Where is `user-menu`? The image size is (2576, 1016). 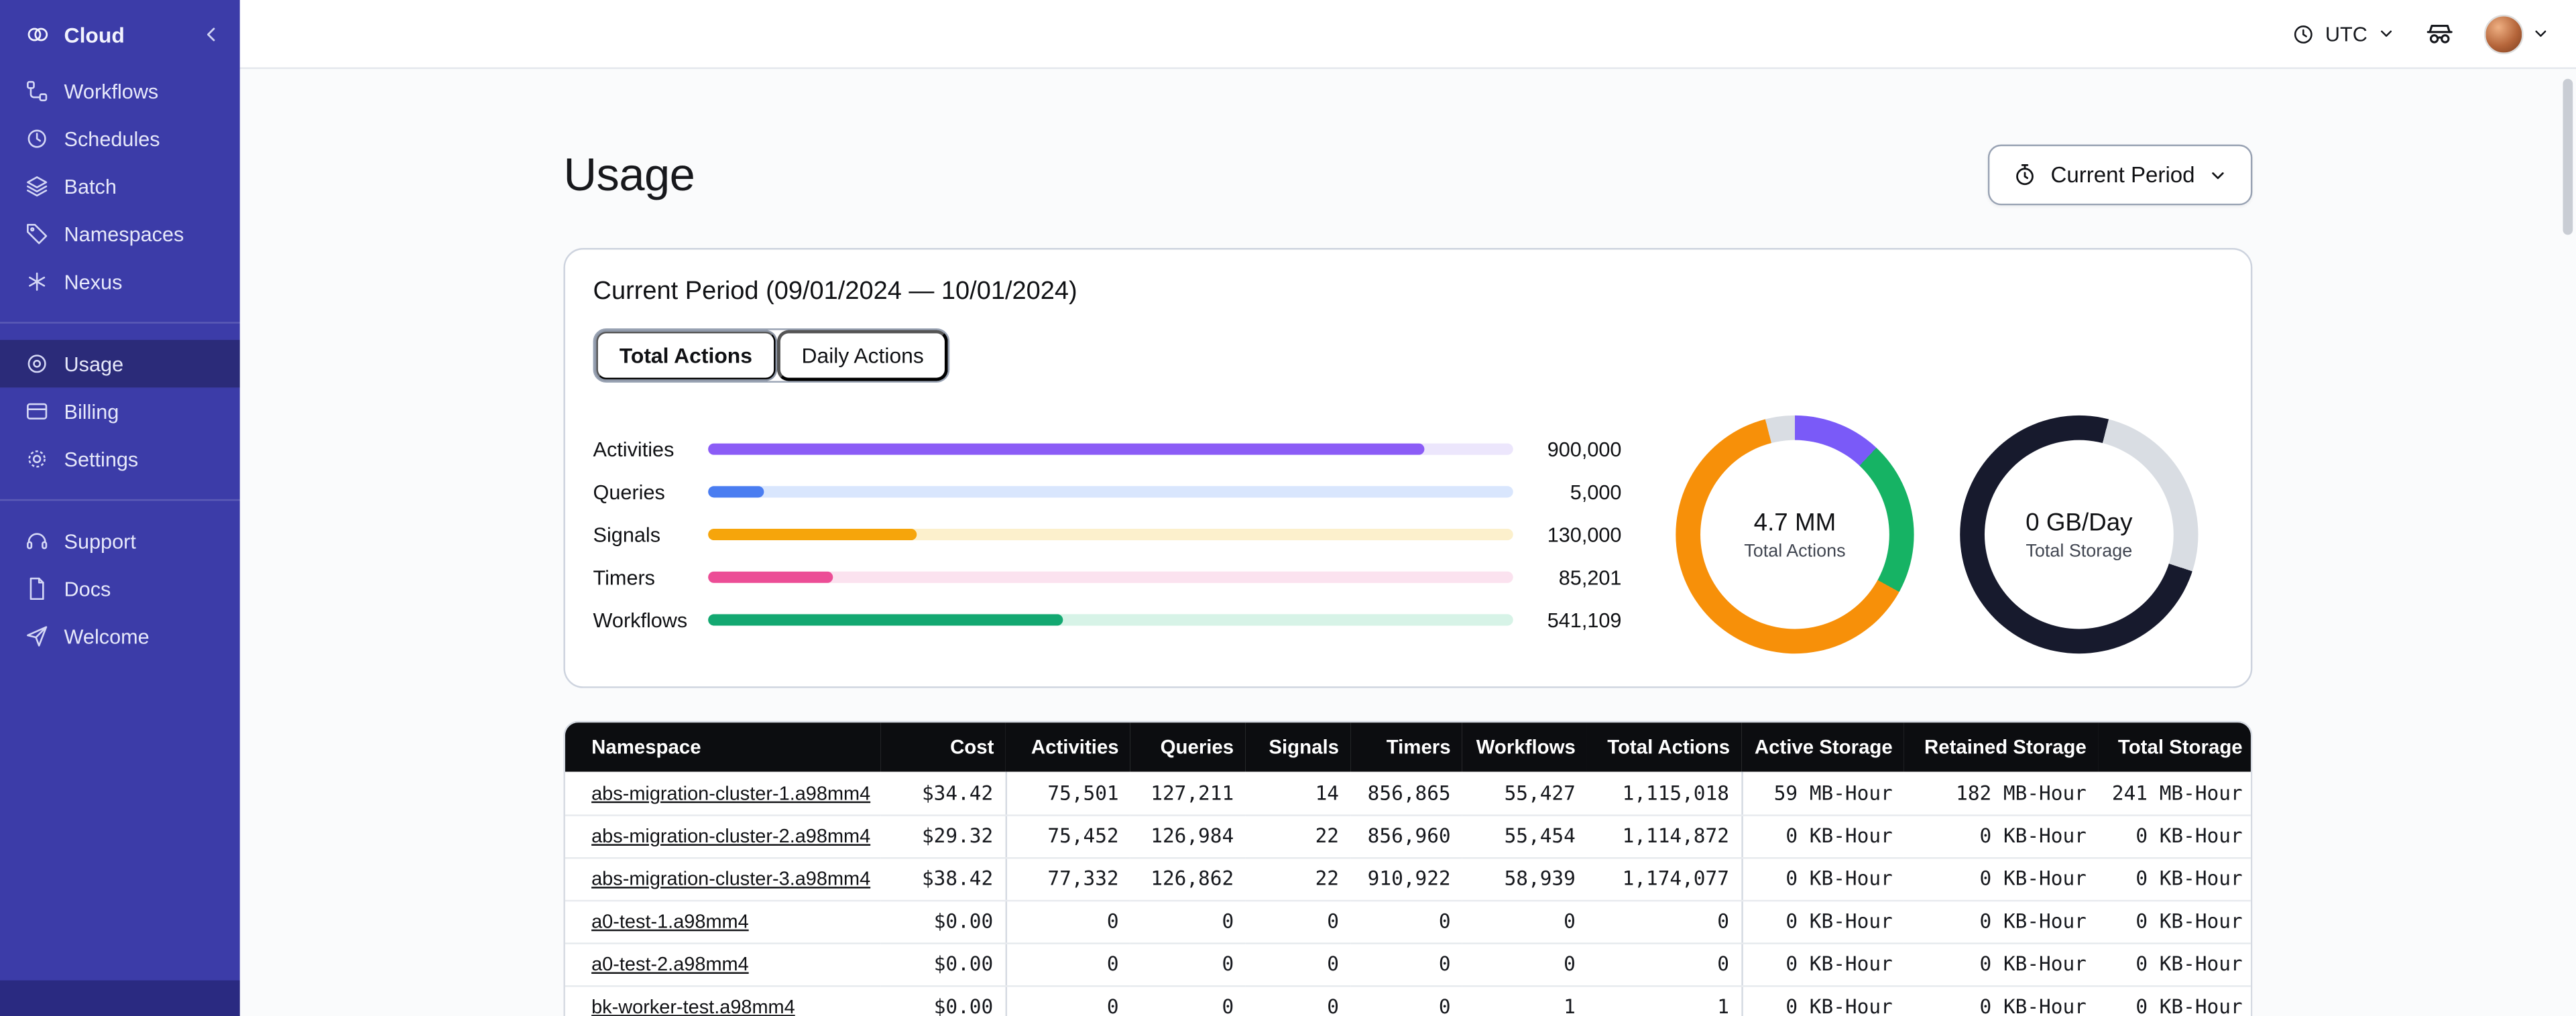
user-menu is located at coordinates (2516, 33).